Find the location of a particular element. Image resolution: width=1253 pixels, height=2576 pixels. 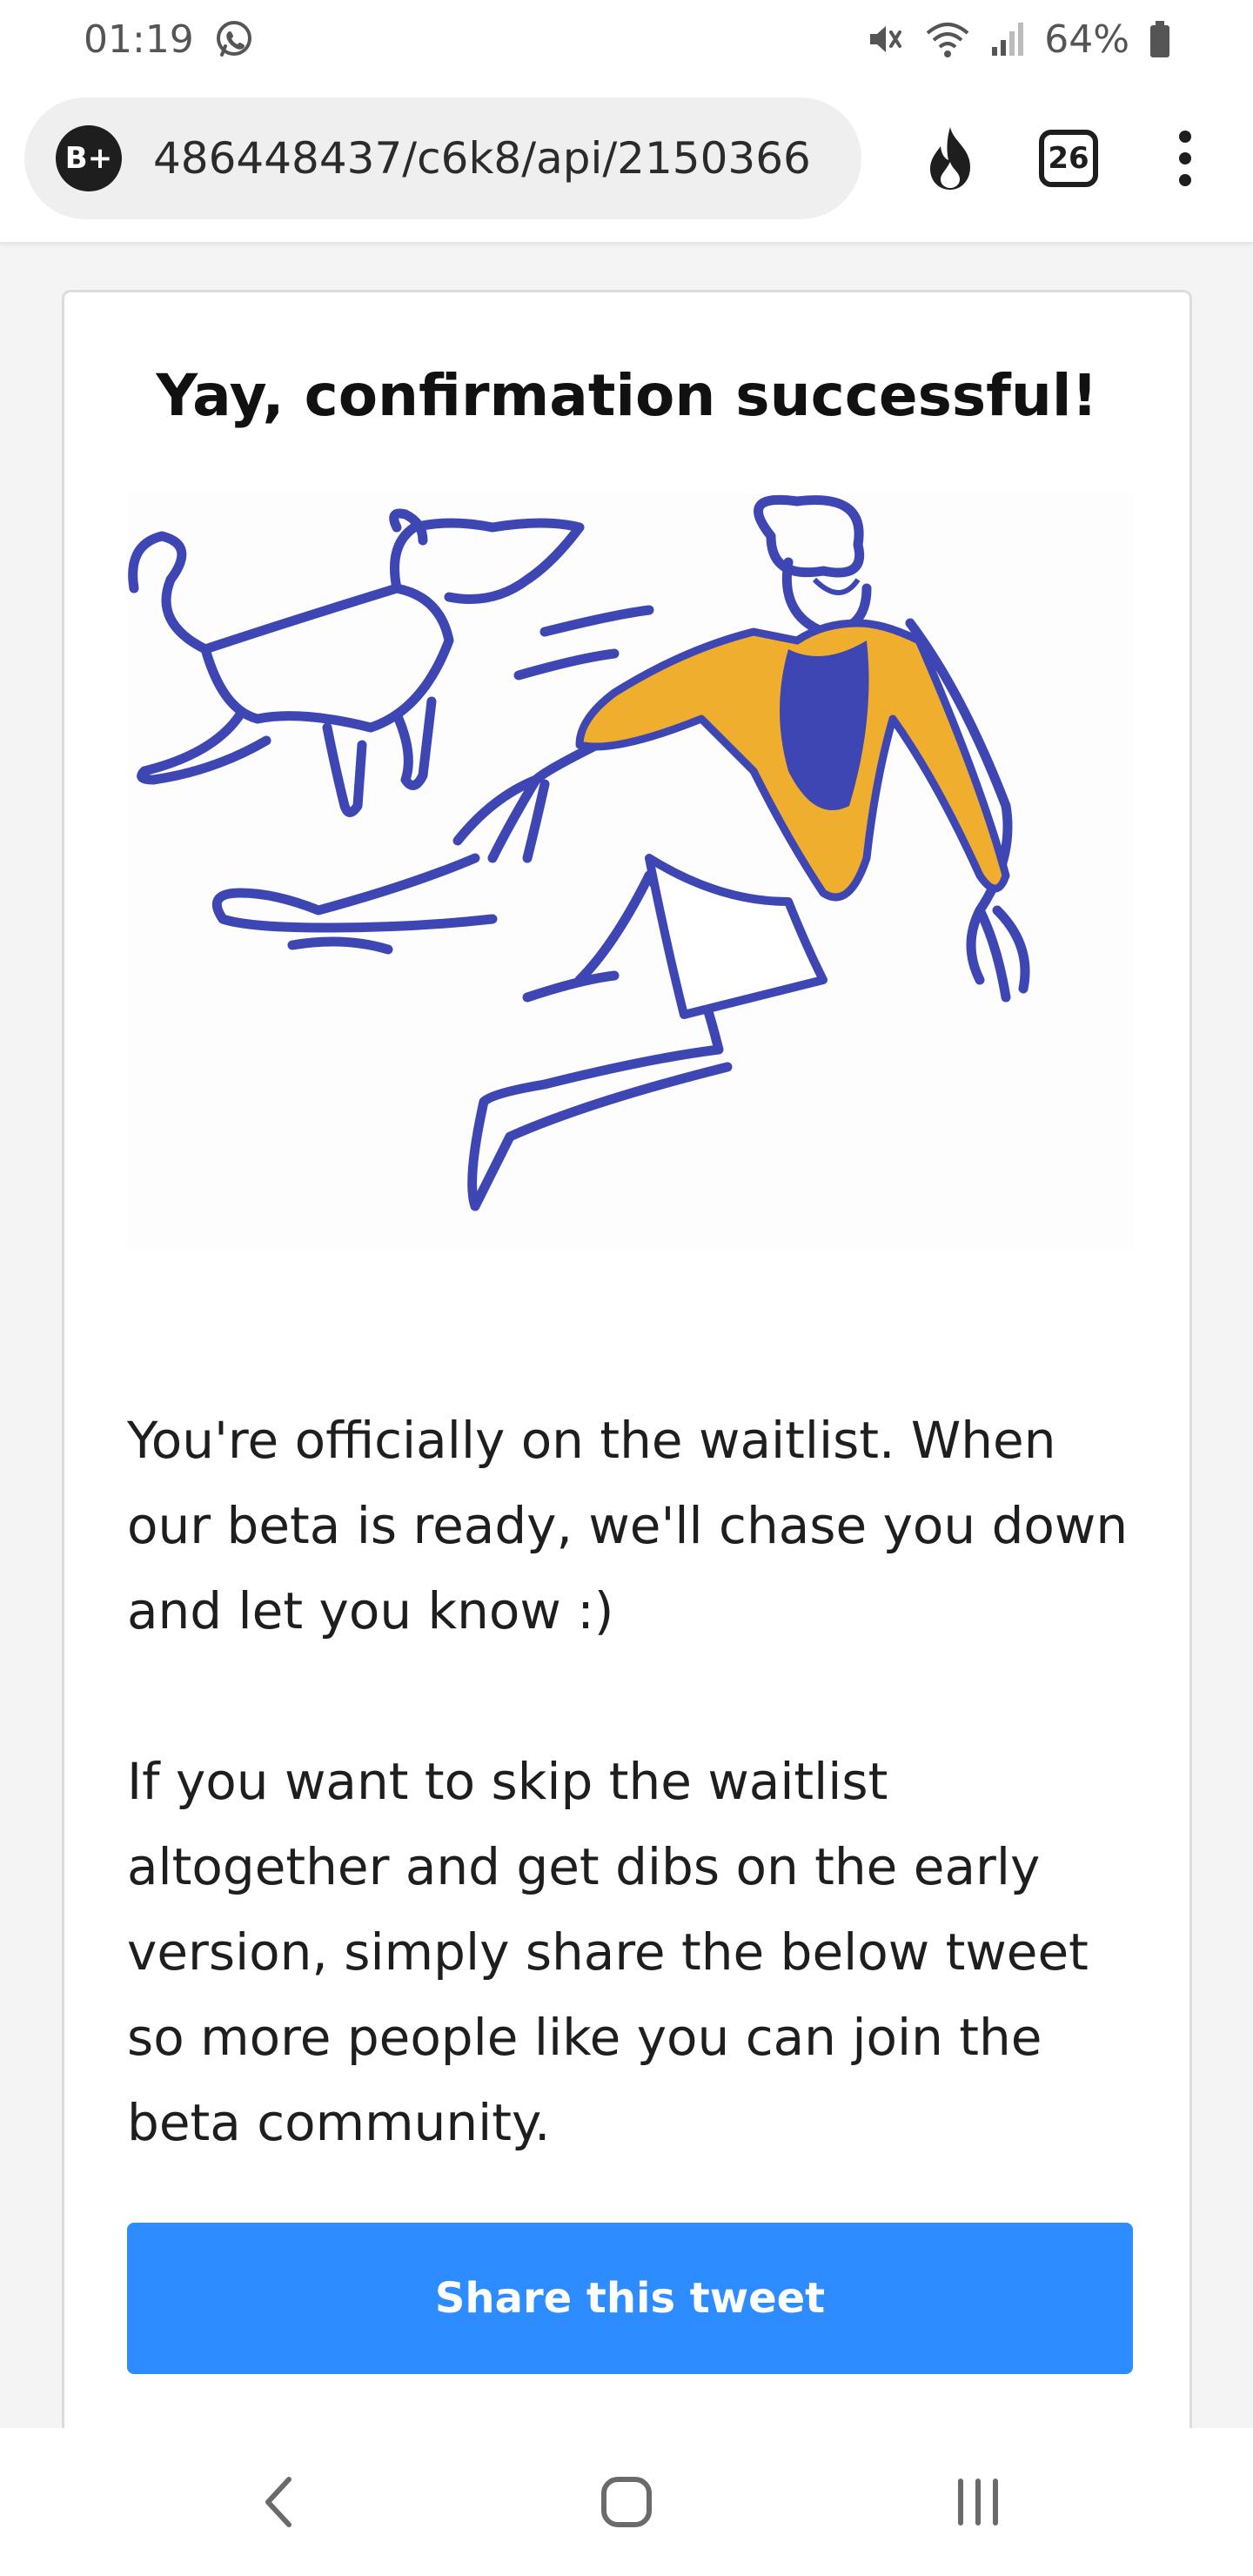

system-nav-bar is located at coordinates (626, 2502).